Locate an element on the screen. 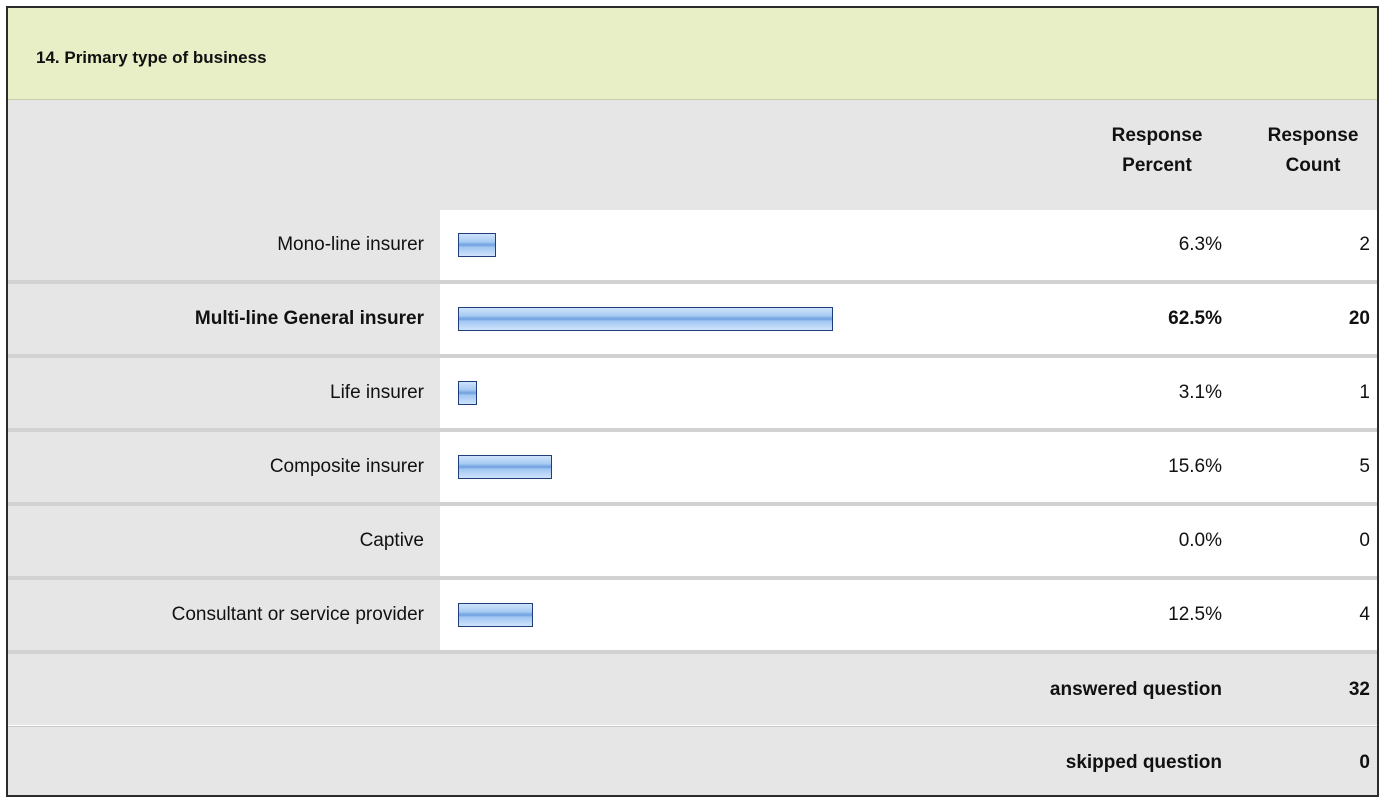 This screenshot has height=803, width=1388. skipped-question-count: 0 is located at coordinates (1364, 762).